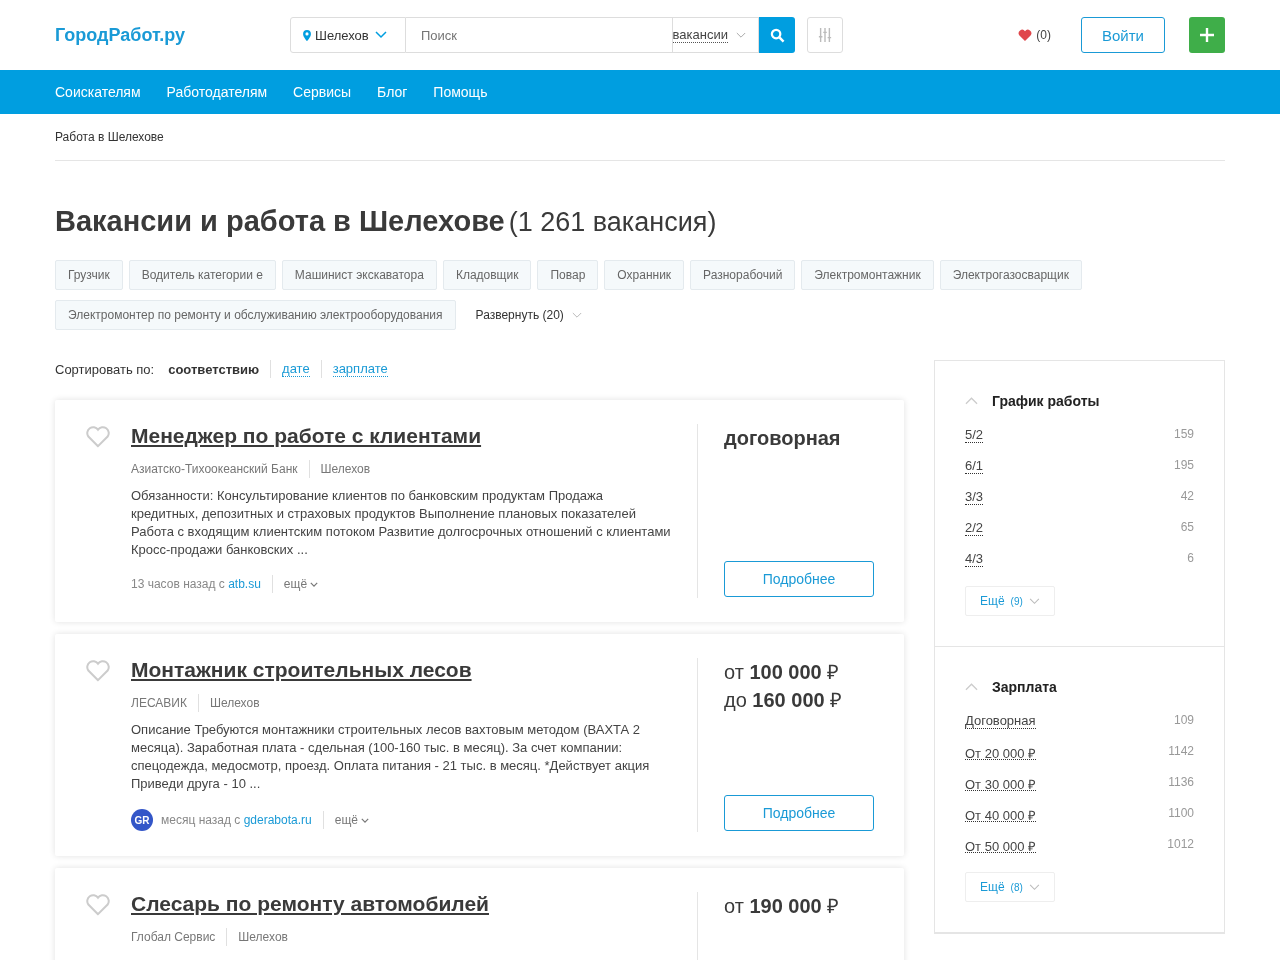 The width and height of the screenshot is (1280, 960). I want to click on tag-chip: Кладовщик, so click(487, 275).